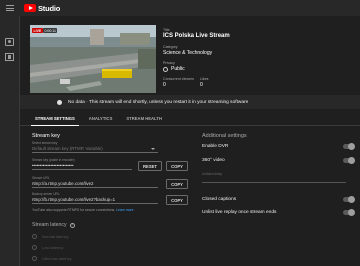  What do you see at coordinates (67, 148) in the screenshot?
I see `select-stream-key-value: Default stream key (RTMP, Variable)` at bounding box center [67, 148].